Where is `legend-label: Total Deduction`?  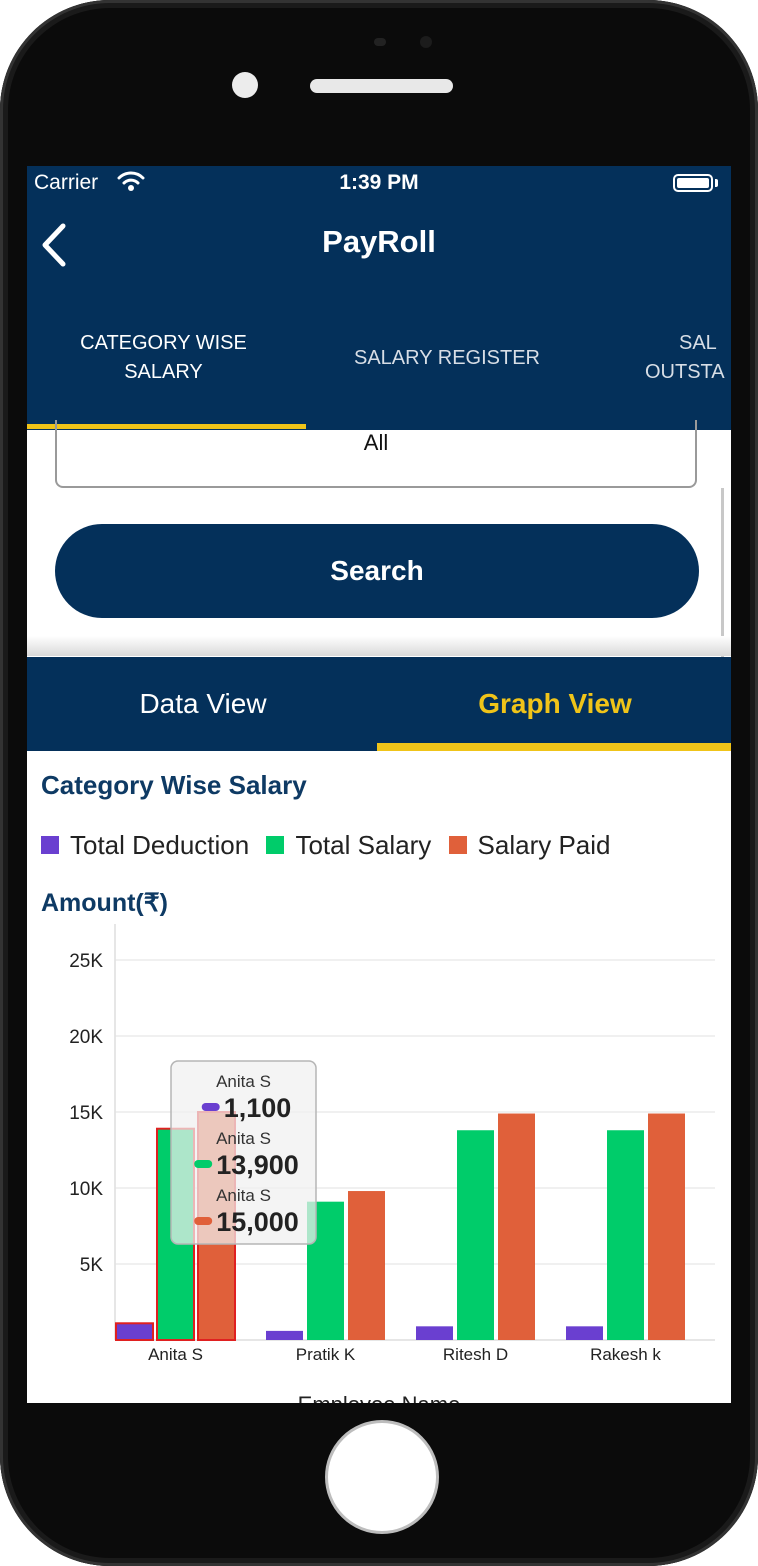
legend-label: Total Deduction is located at coordinates (160, 845).